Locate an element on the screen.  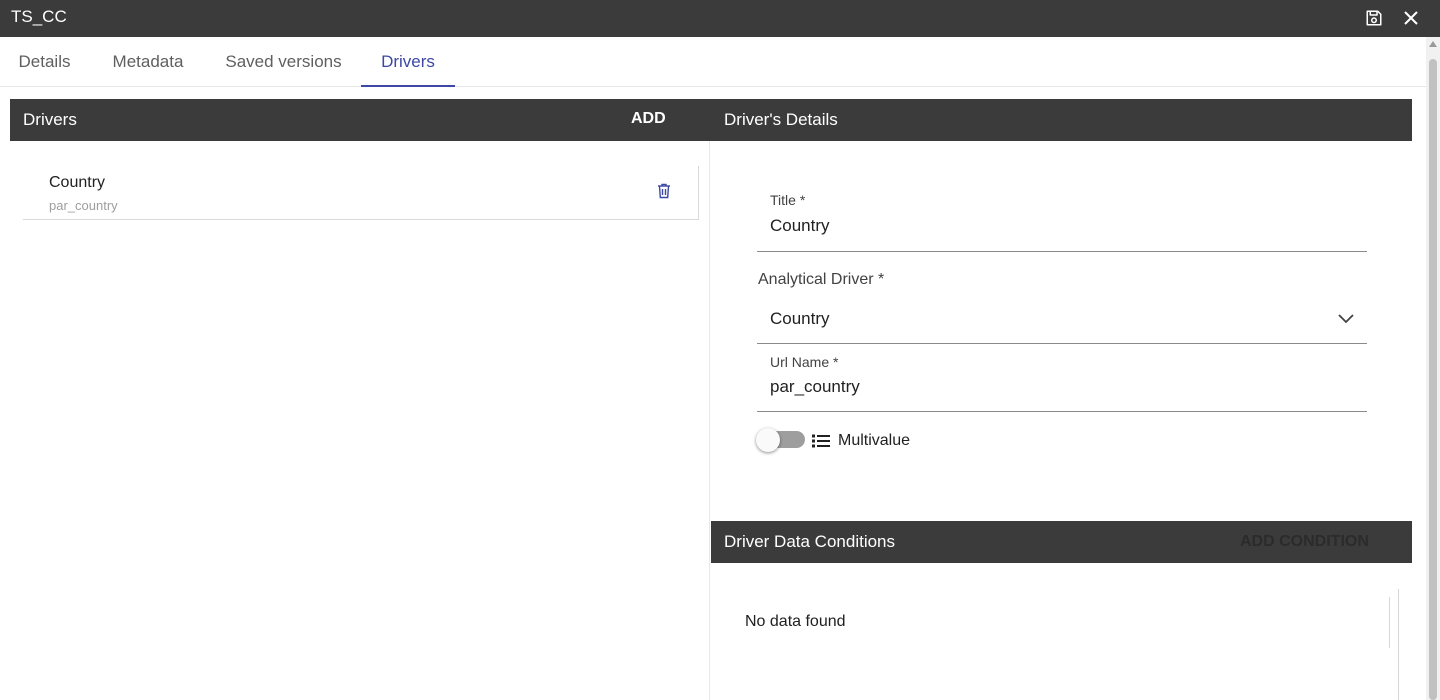
analytical-driver-value: Country is located at coordinates (800, 318).